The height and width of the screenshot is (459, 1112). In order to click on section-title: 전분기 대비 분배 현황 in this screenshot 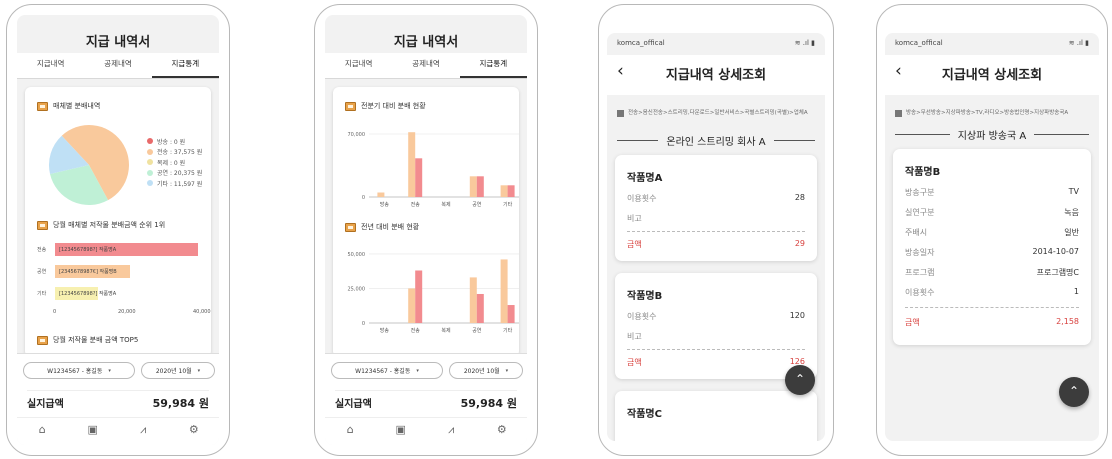, I will do `click(393, 106)`.